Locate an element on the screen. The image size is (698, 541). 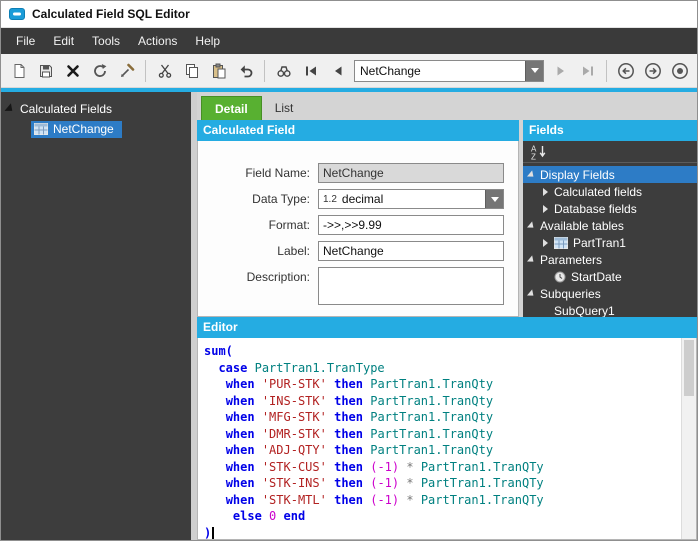
tab-detail: Detail is located at coordinates (231, 108).